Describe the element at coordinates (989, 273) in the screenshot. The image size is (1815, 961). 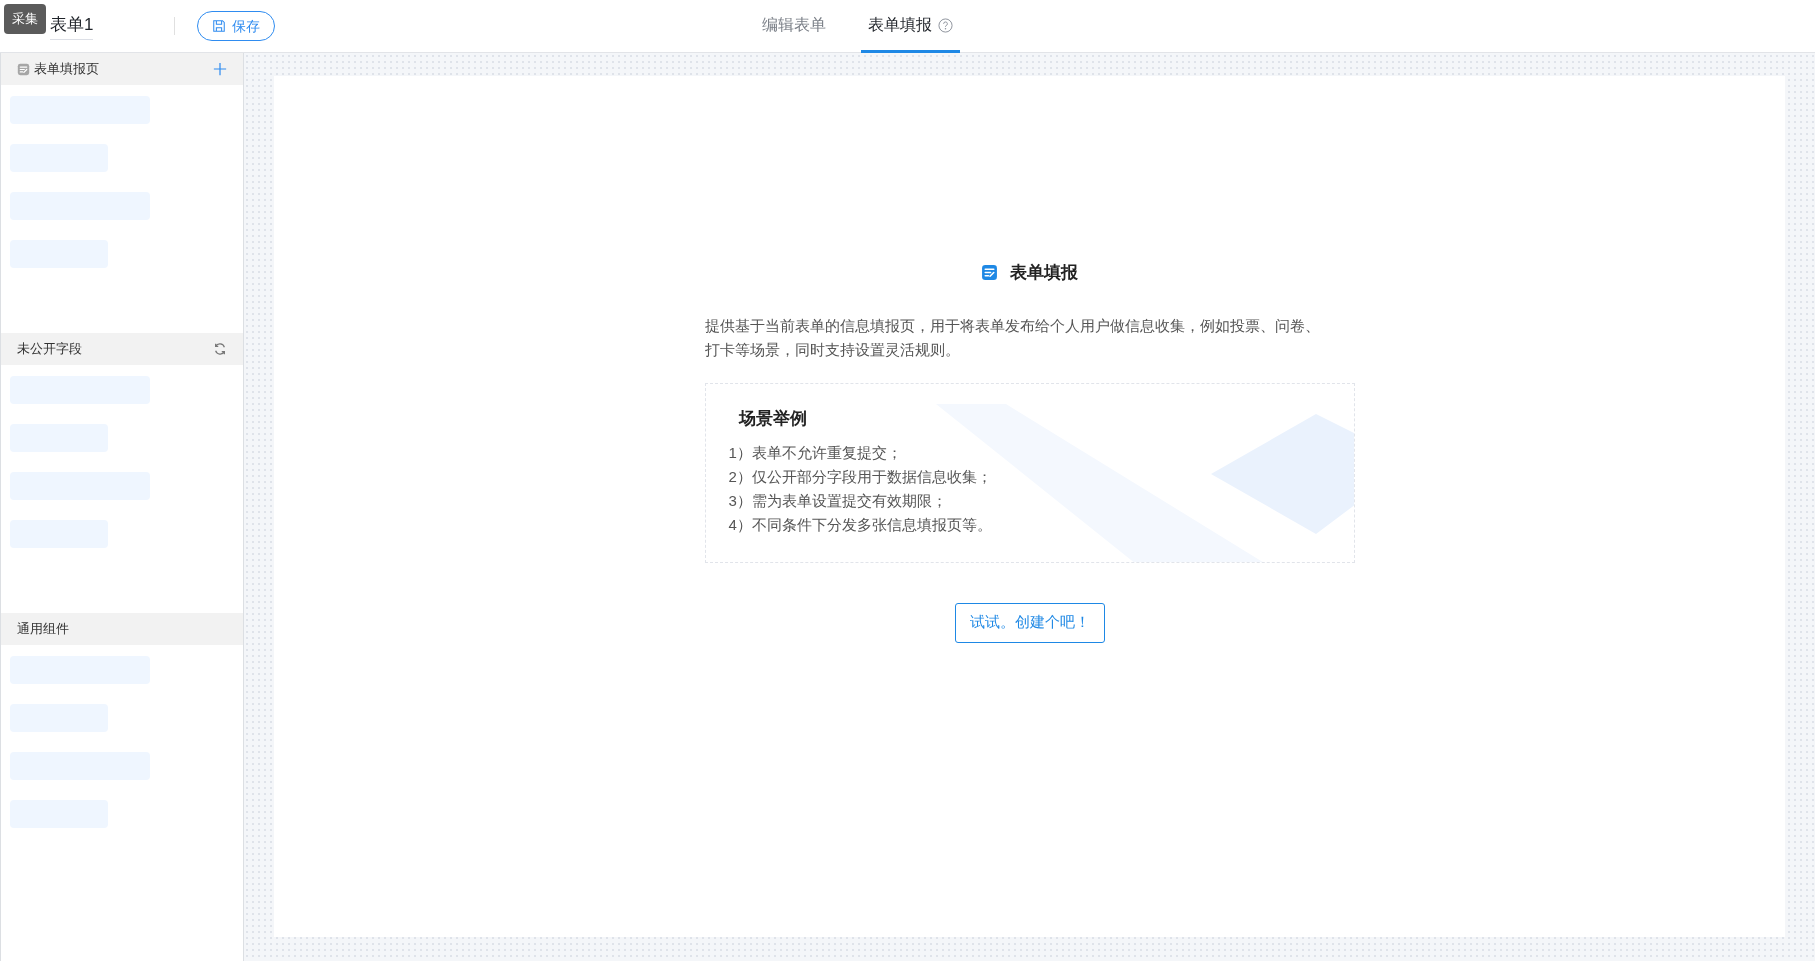
I see `form-icon` at that location.